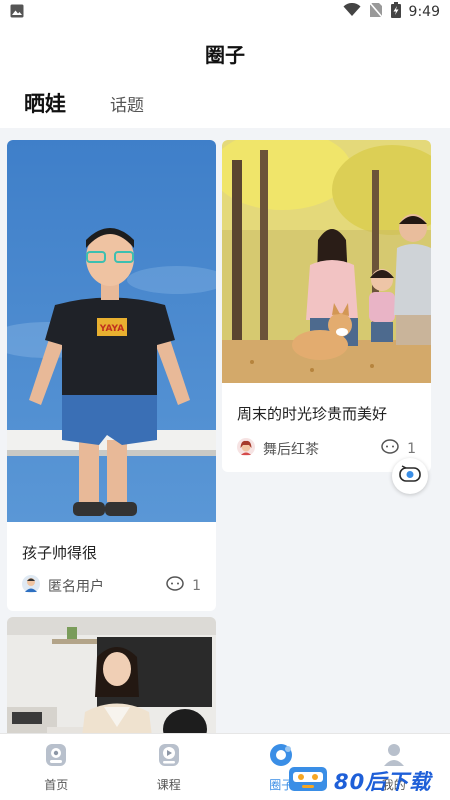  What do you see at coordinates (17, 12) in the screenshot?
I see `gallery-notification-icon` at bounding box center [17, 12].